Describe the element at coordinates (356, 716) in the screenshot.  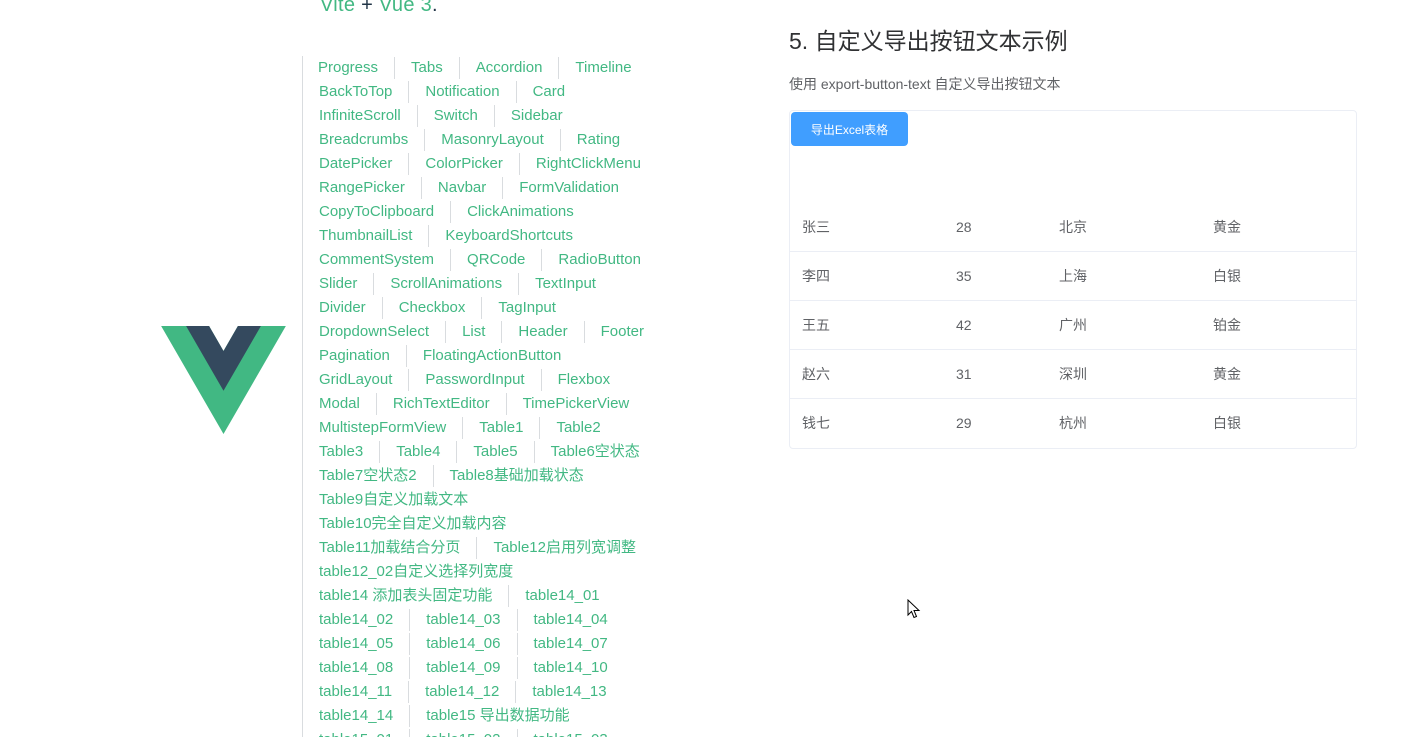
I see `nav-link-table14-14: table14_14` at that location.